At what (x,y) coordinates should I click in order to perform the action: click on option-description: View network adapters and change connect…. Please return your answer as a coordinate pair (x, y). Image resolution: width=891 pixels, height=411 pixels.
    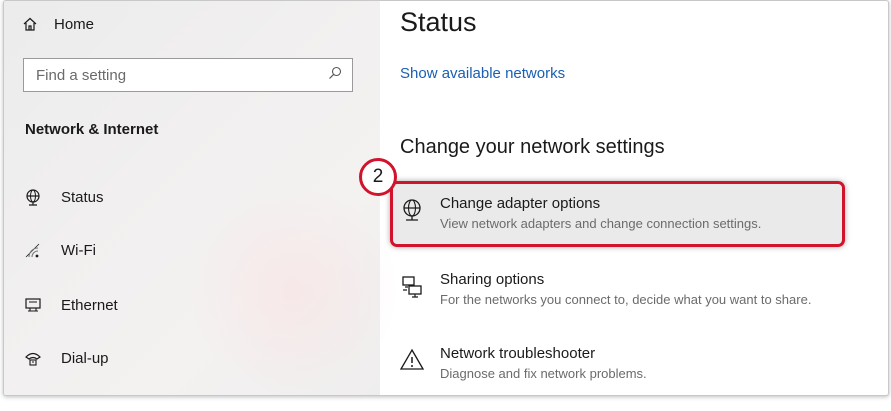
    Looking at the image, I should click on (601, 223).